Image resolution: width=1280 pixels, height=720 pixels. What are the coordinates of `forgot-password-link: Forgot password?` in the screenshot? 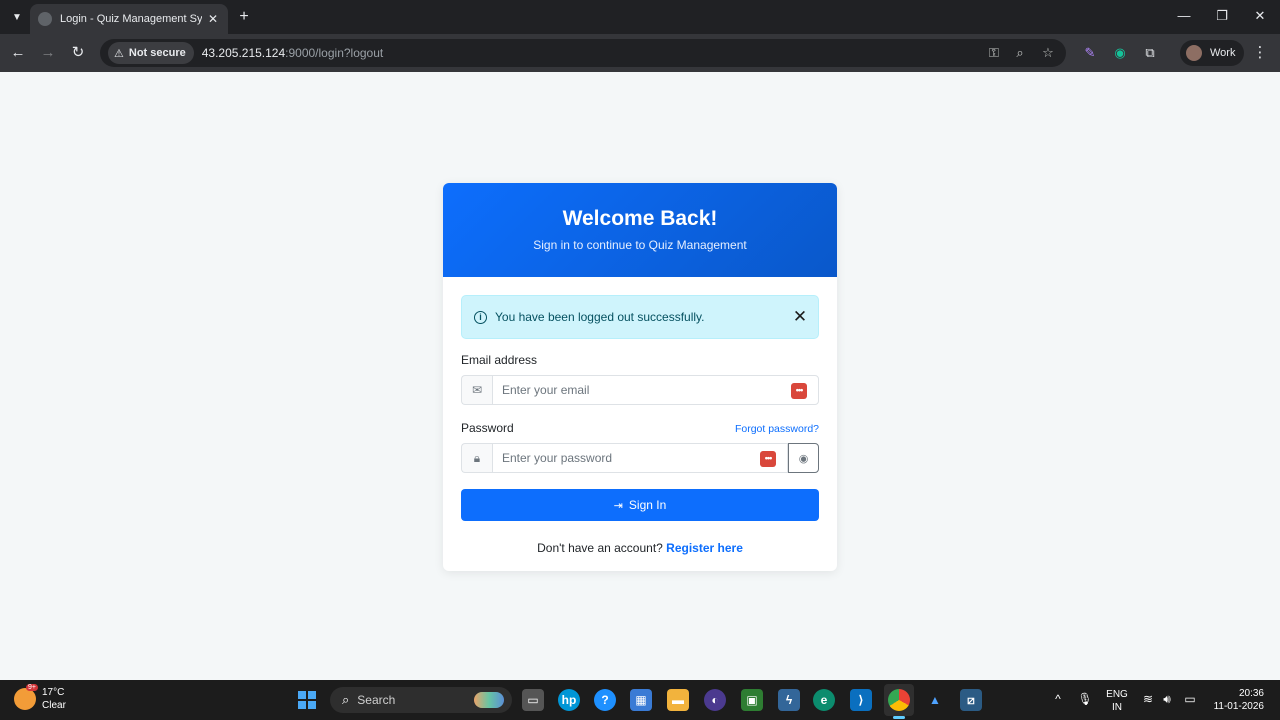 It's located at (777, 429).